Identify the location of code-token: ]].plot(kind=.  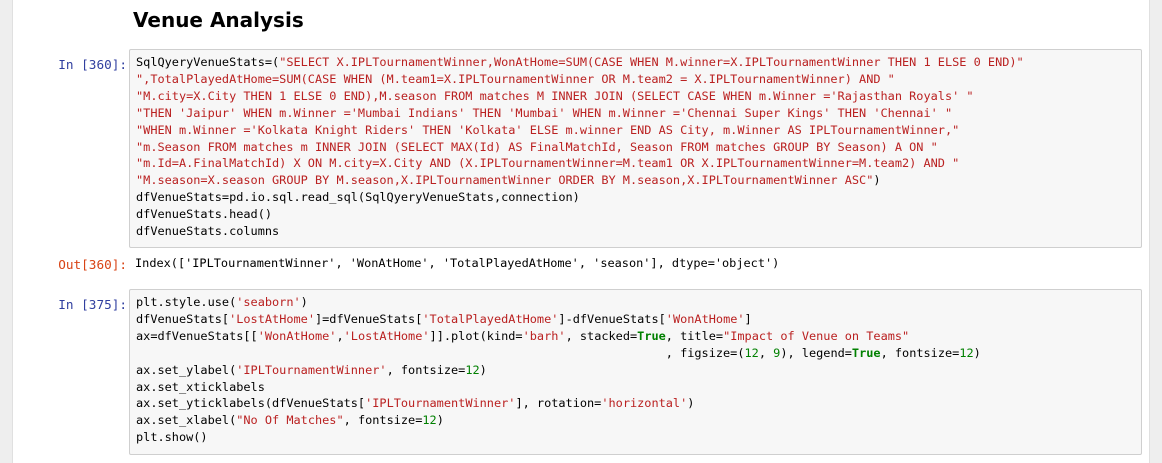
(476, 335).